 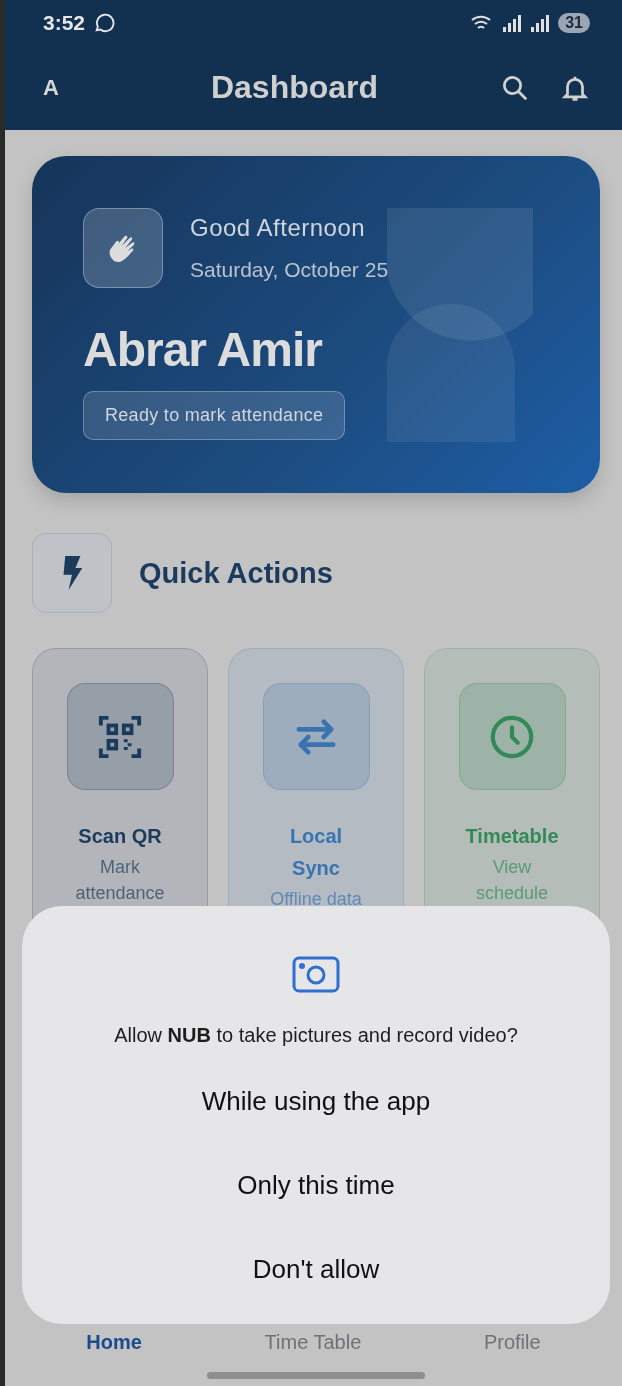 What do you see at coordinates (120, 736) in the screenshot?
I see `qr-code-icon` at bounding box center [120, 736].